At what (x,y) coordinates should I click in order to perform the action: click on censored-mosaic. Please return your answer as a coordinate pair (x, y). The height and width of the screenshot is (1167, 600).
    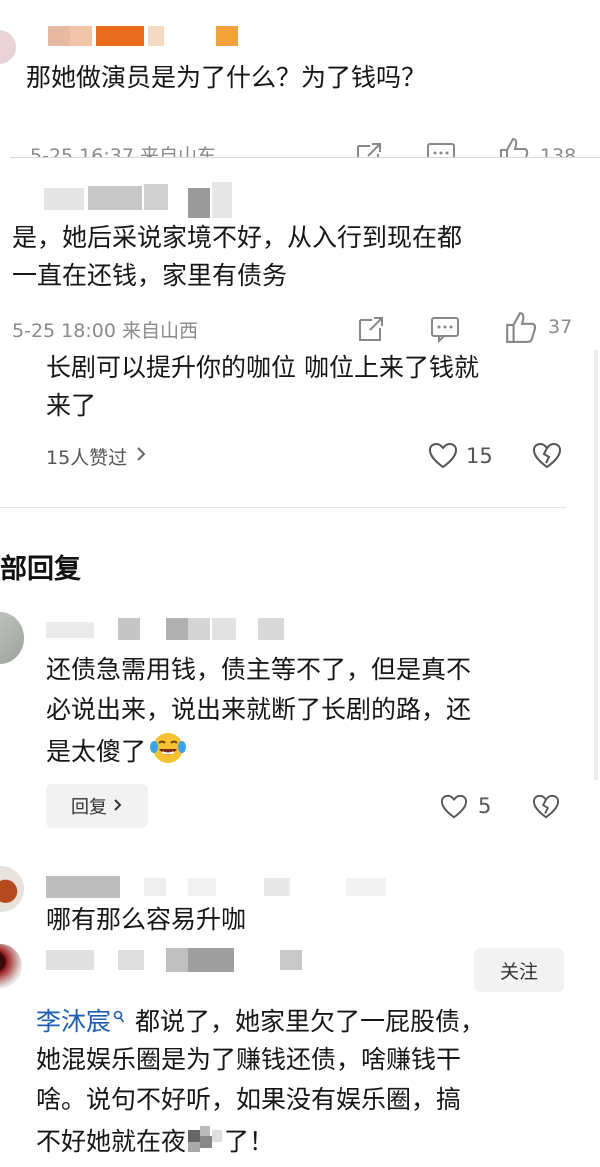
    Looking at the image, I should click on (205, 1140).